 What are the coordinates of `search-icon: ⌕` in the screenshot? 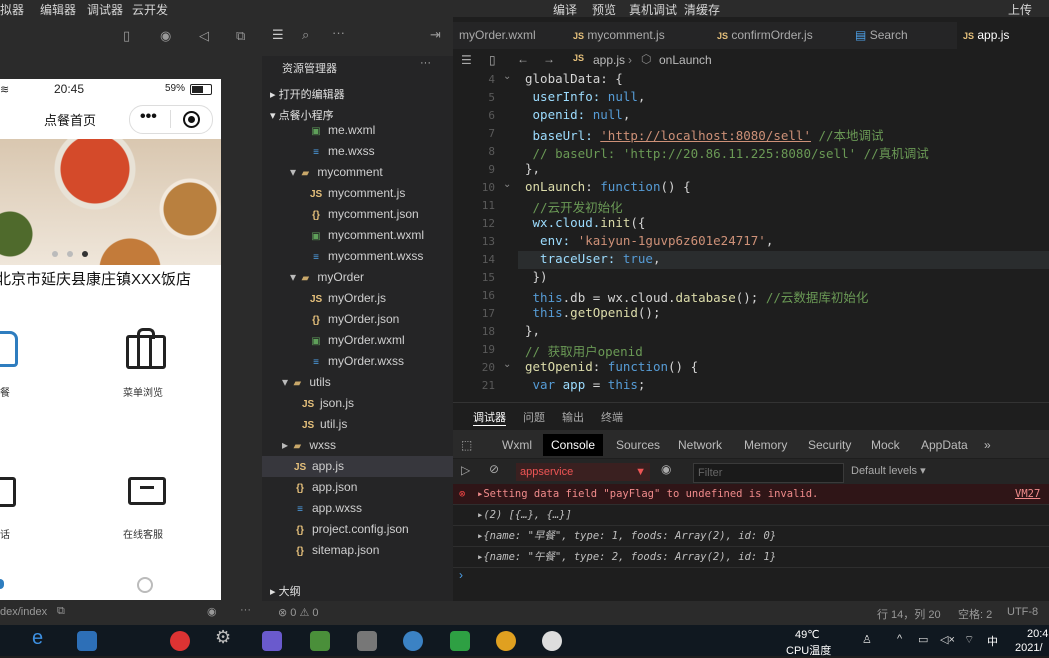 It's located at (305, 35).